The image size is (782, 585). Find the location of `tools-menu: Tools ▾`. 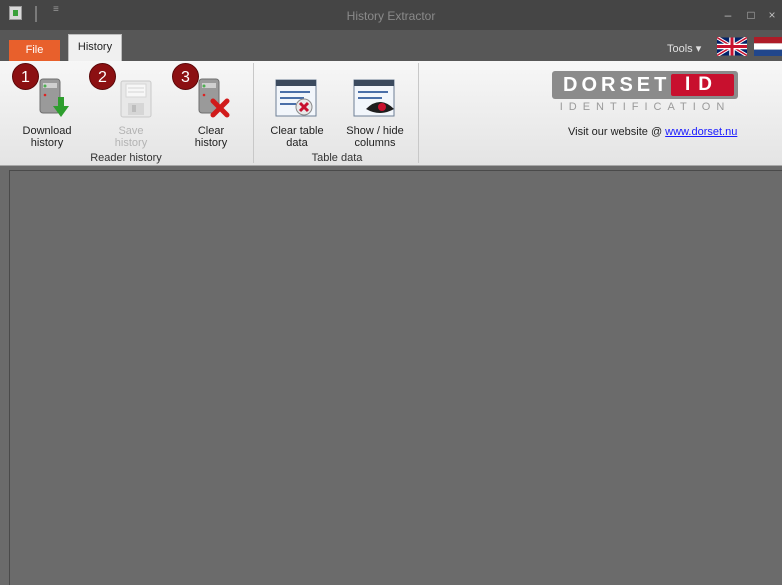

tools-menu: Tools ▾ is located at coordinates (684, 48).